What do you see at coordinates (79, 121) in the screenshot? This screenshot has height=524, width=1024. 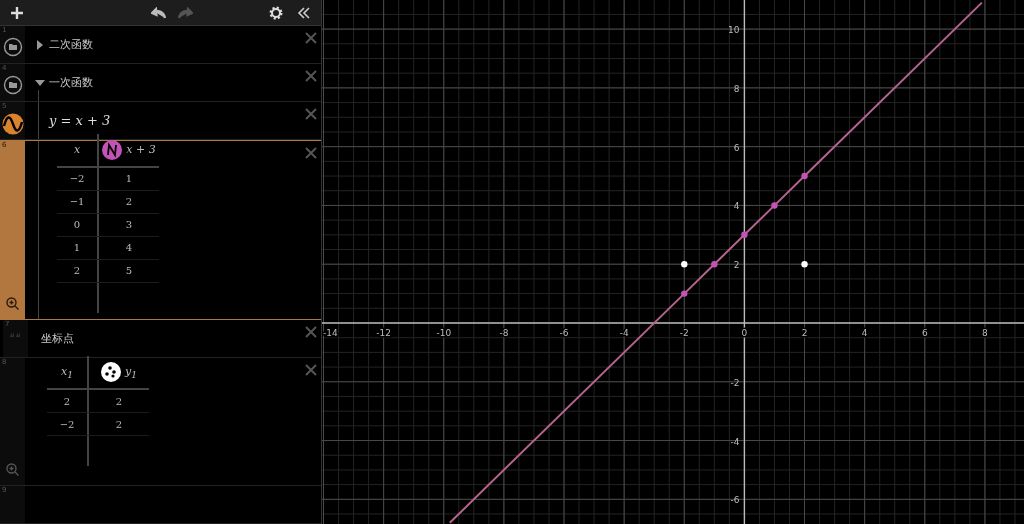 I see `expression-text: y = x + 3` at bounding box center [79, 121].